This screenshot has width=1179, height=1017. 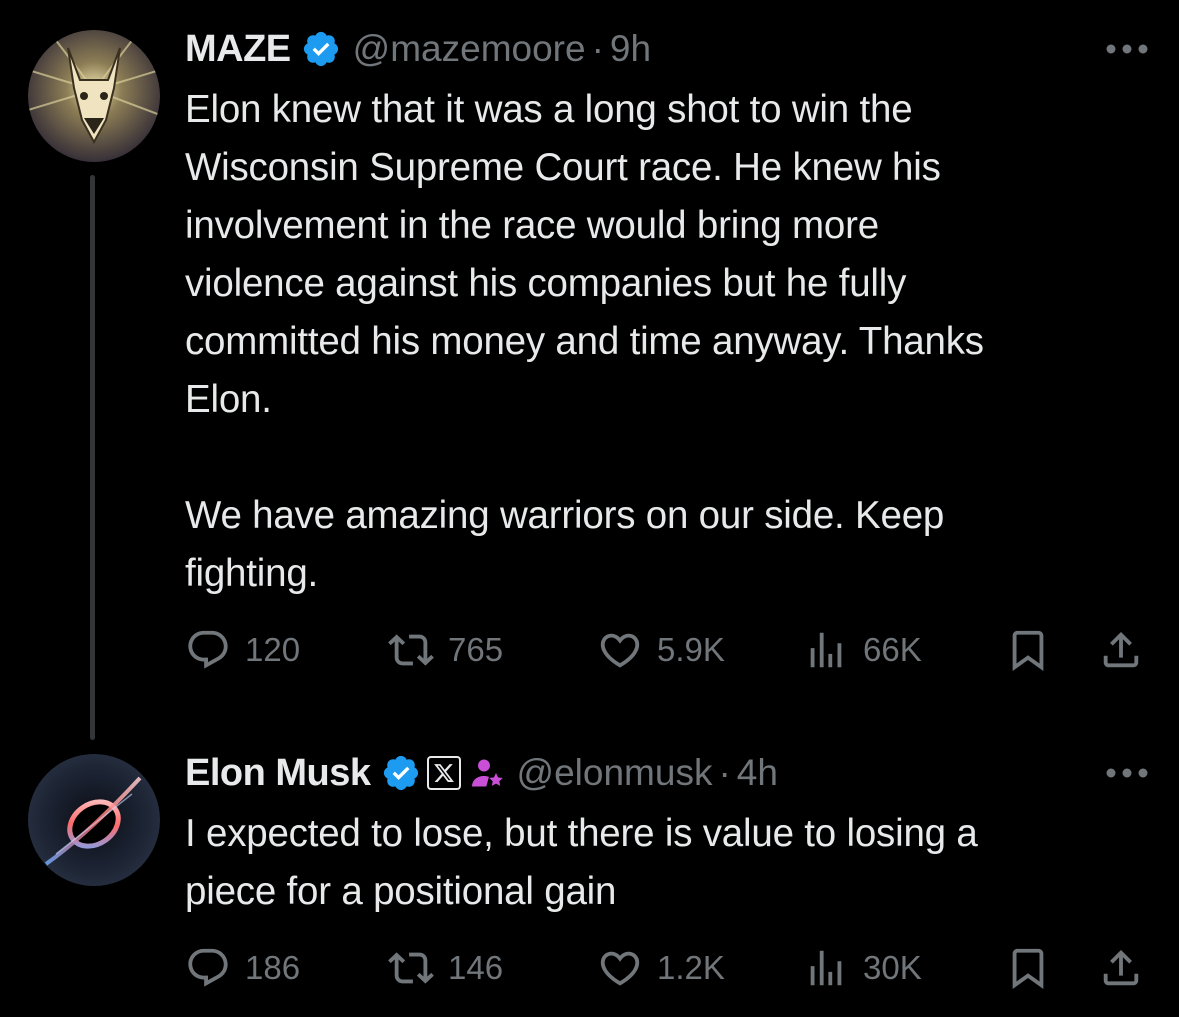 What do you see at coordinates (273, 967) in the screenshot?
I see `reply-count: 186` at bounding box center [273, 967].